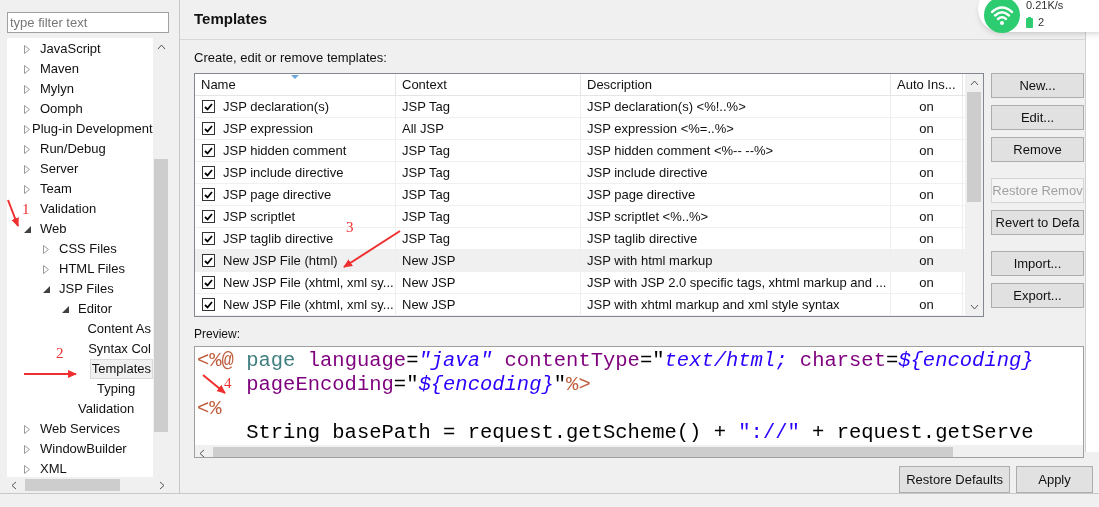  I want to click on tree-item: XML, so click(53, 468).